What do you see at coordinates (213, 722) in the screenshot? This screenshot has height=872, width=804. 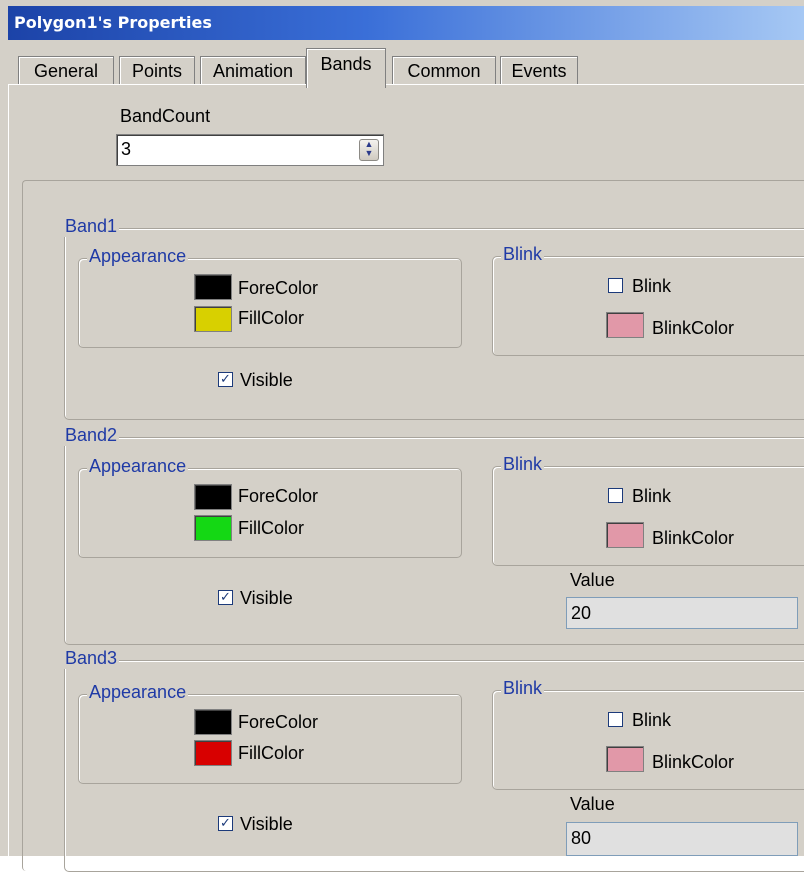 I see `band3-forecolor-swatch` at bounding box center [213, 722].